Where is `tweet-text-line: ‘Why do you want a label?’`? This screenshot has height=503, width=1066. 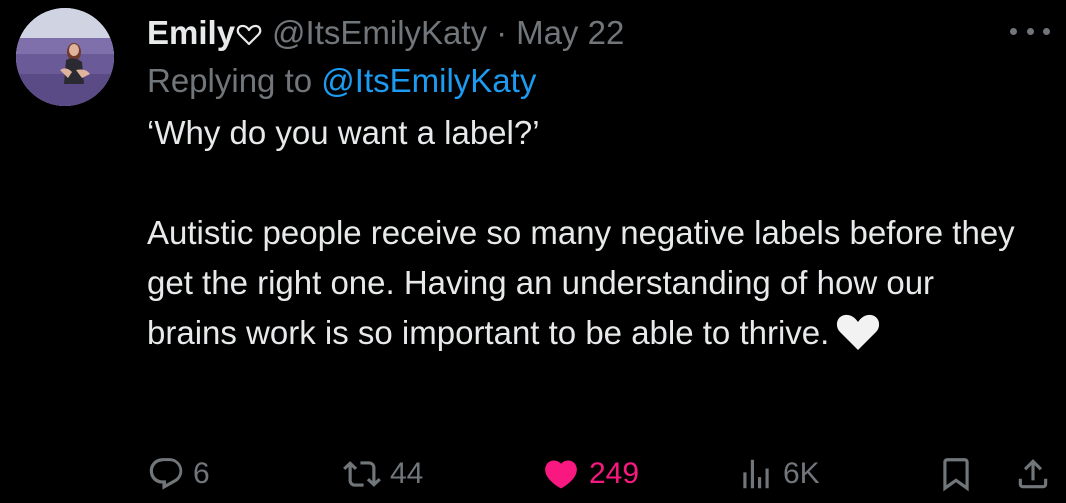 tweet-text-line: ‘Why do you want a label?’ is located at coordinates (343, 132).